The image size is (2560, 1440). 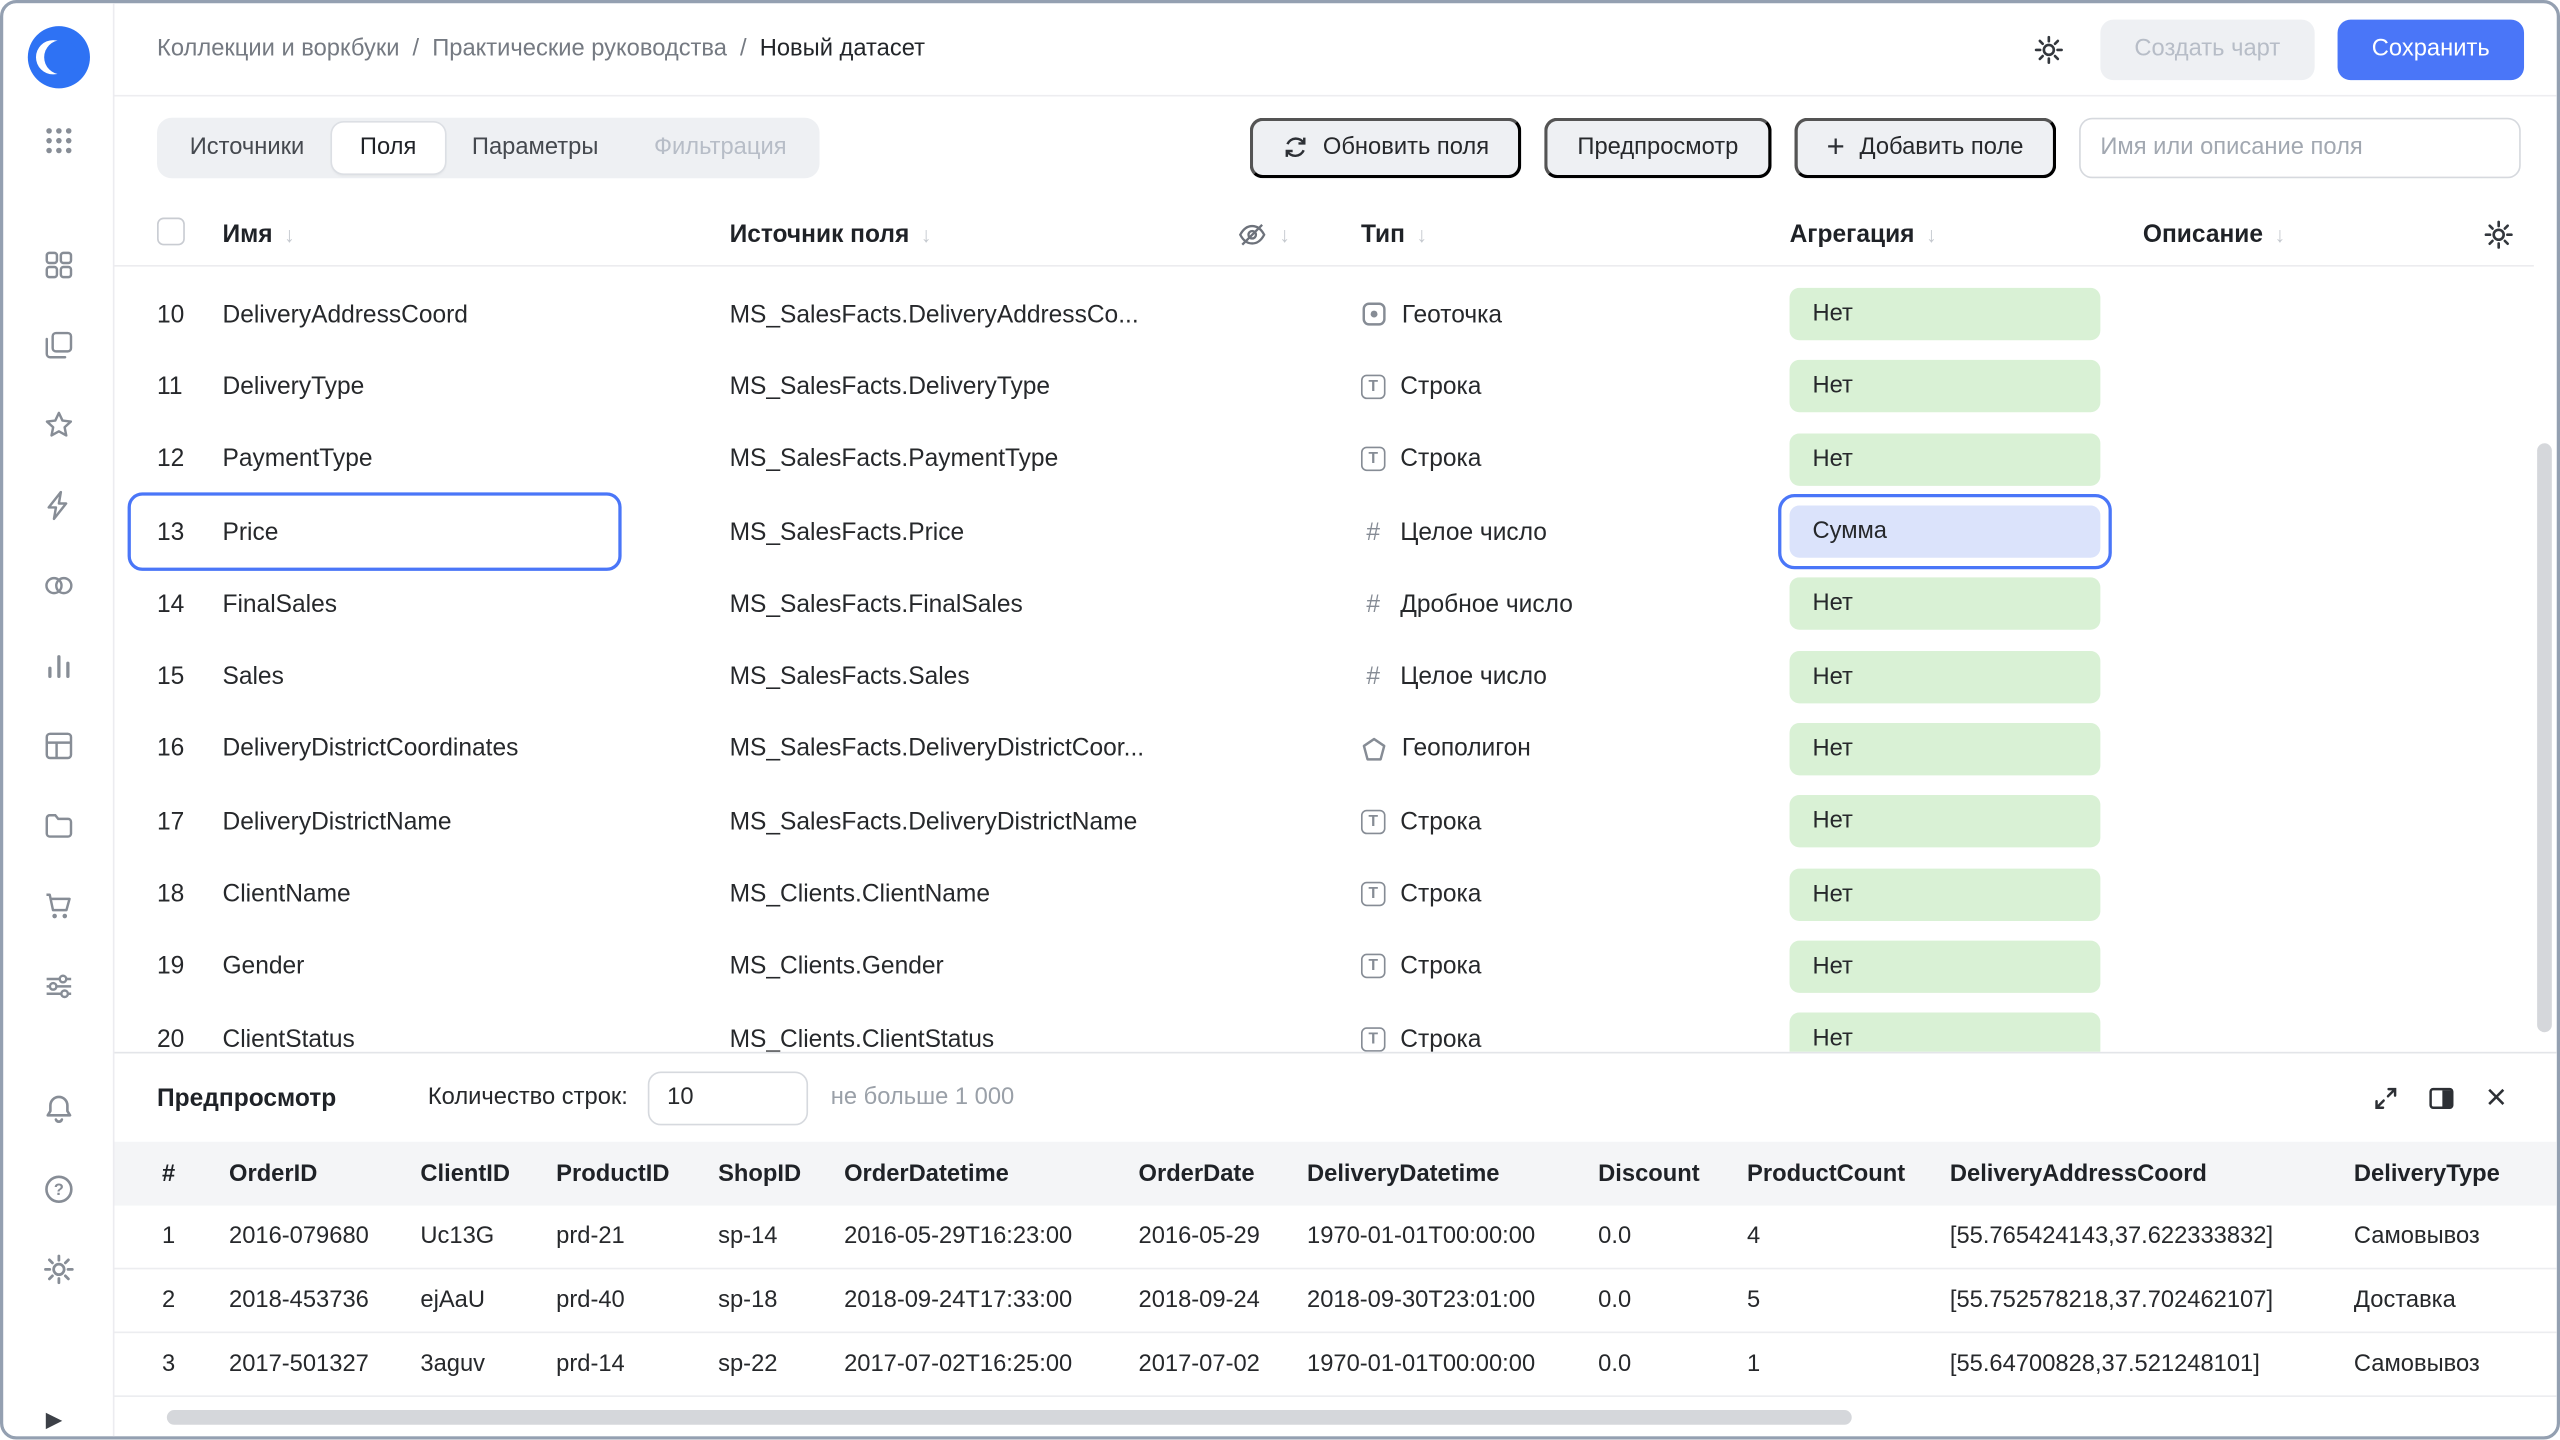 What do you see at coordinates (58, 585) in the screenshot?
I see `sidebar-item-connections` at bounding box center [58, 585].